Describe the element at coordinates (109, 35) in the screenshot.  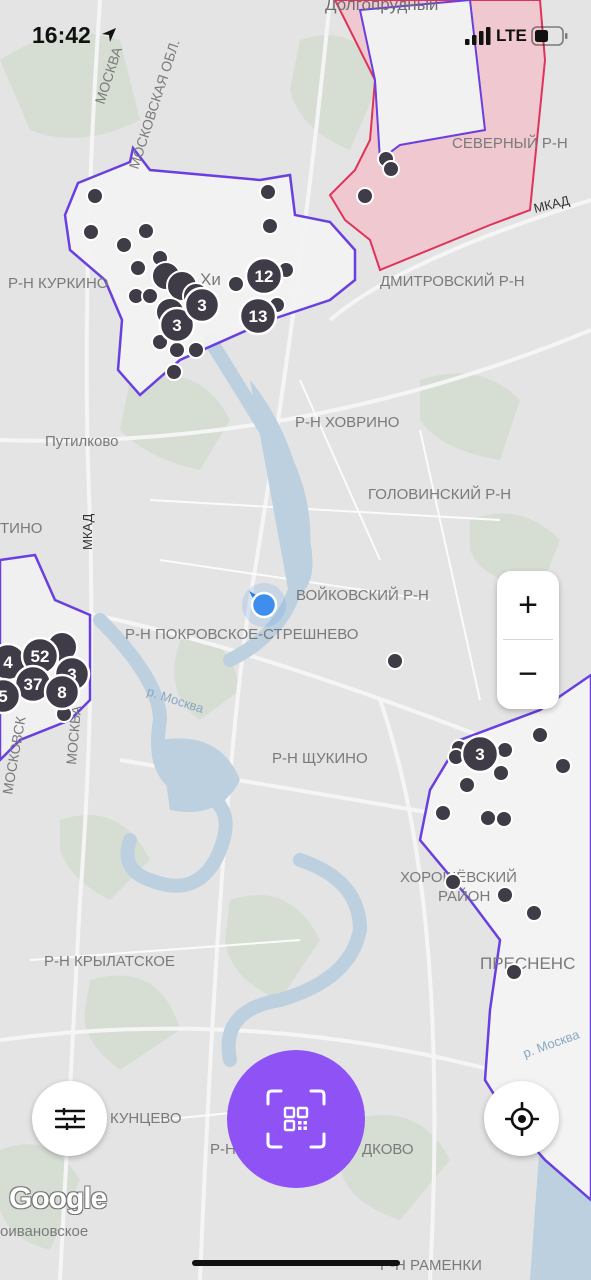
I see `location-arrow-icon` at that location.